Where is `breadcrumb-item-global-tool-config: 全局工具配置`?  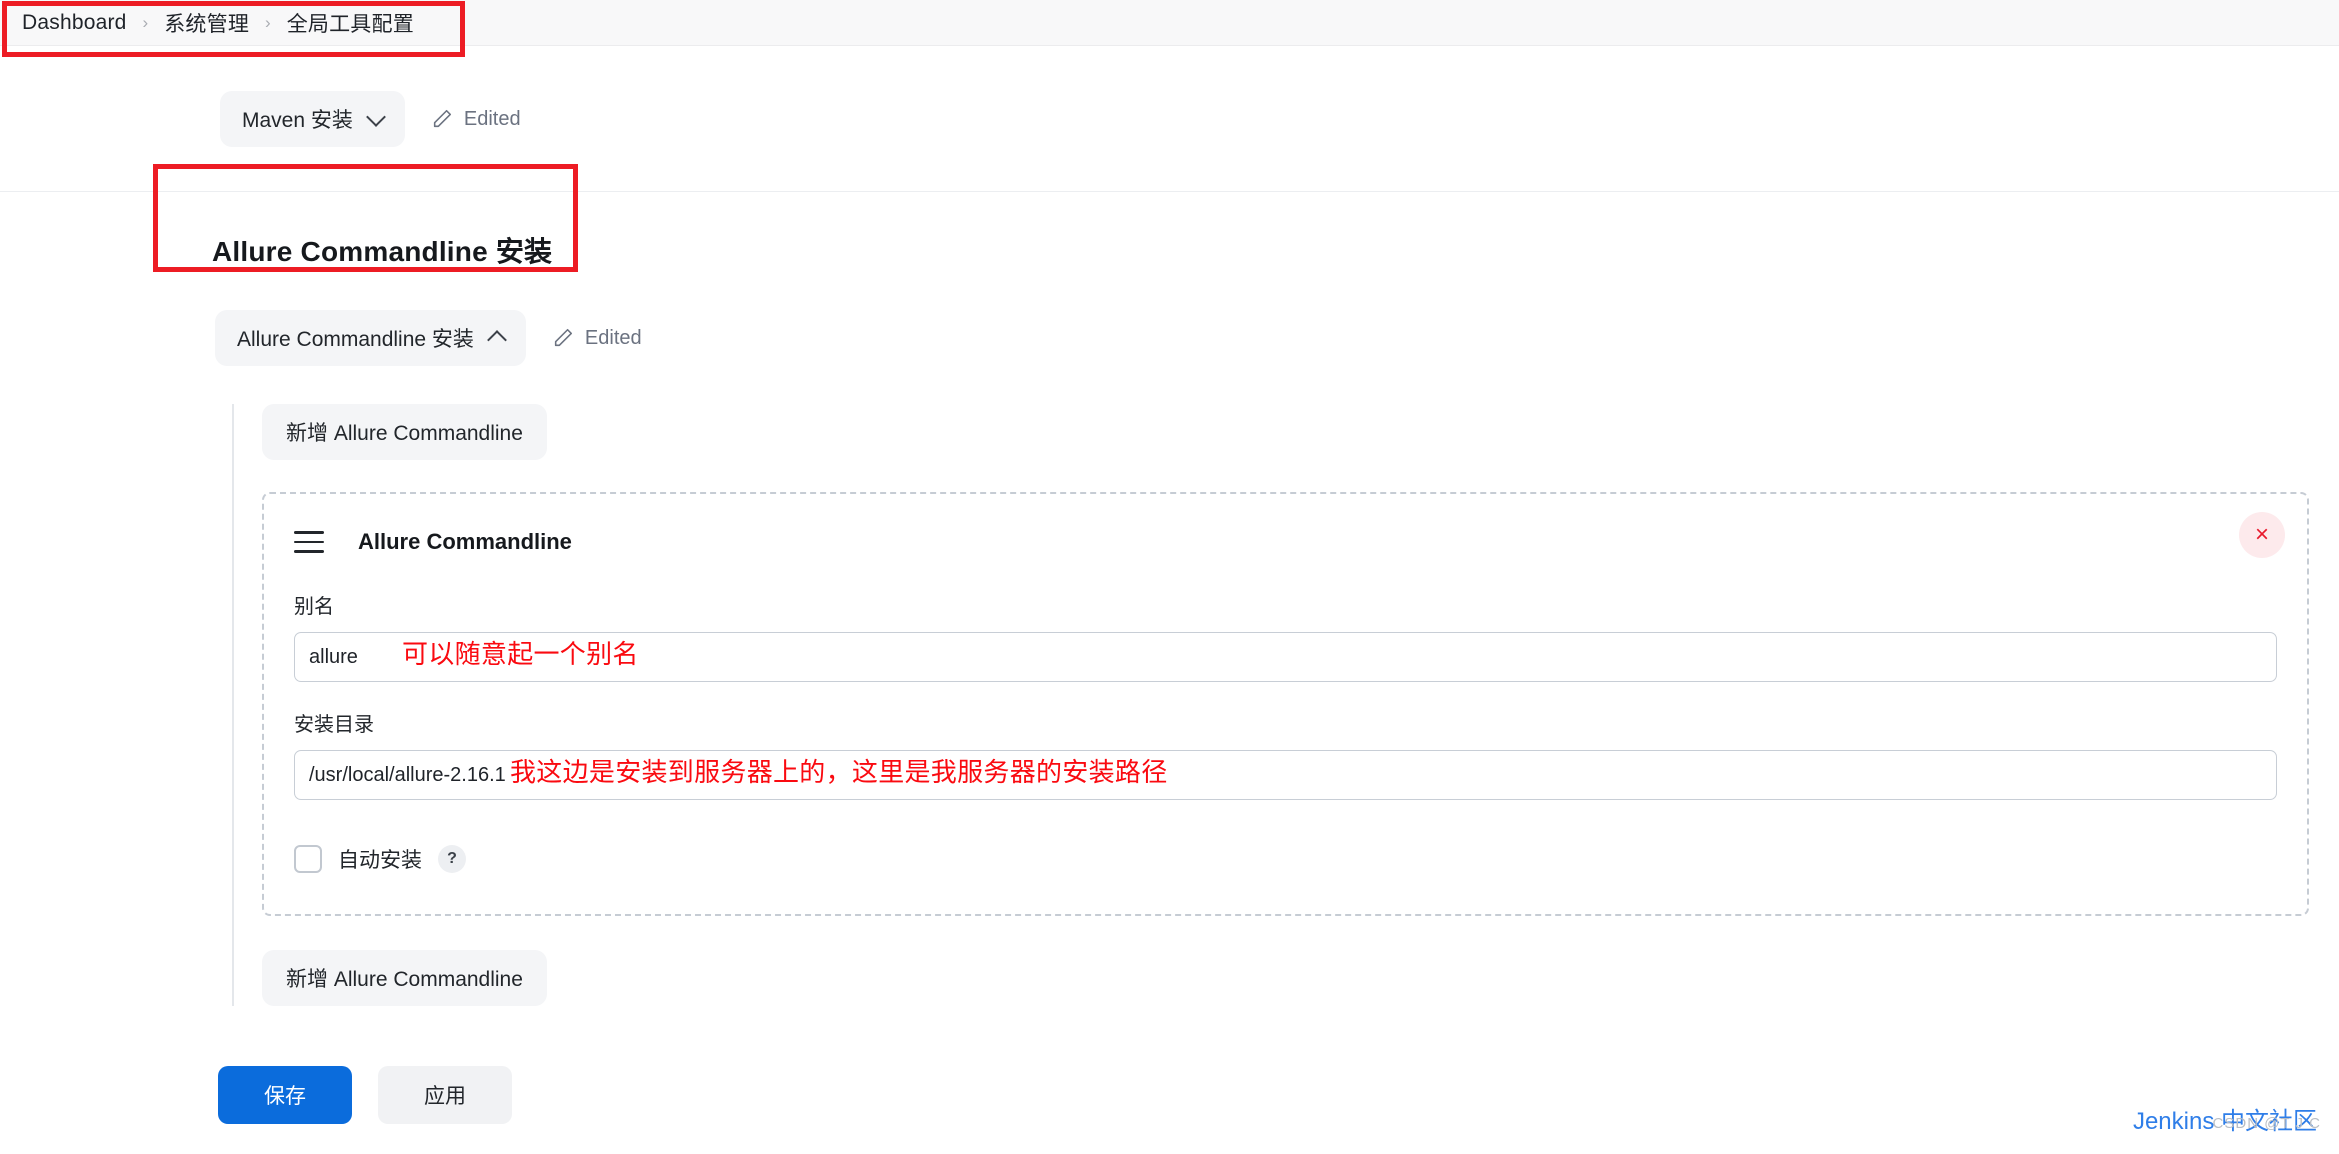
breadcrumb-item-global-tool-config: 全局工具配置 is located at coordinates (350, 23).